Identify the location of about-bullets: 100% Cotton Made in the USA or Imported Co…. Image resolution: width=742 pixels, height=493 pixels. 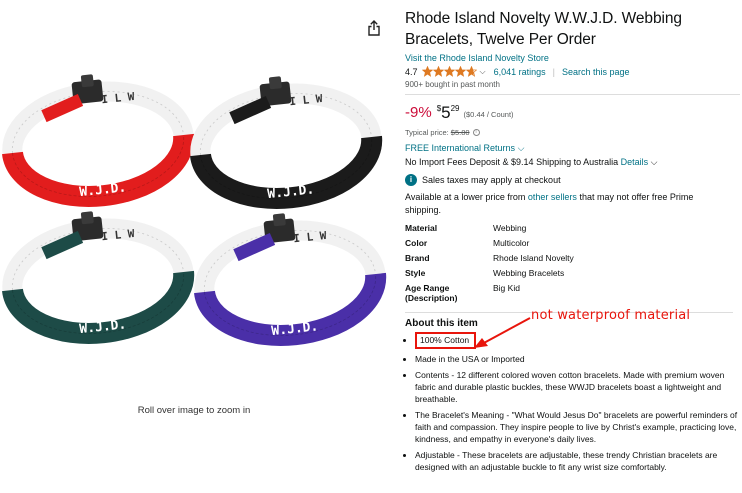
(572, 402).